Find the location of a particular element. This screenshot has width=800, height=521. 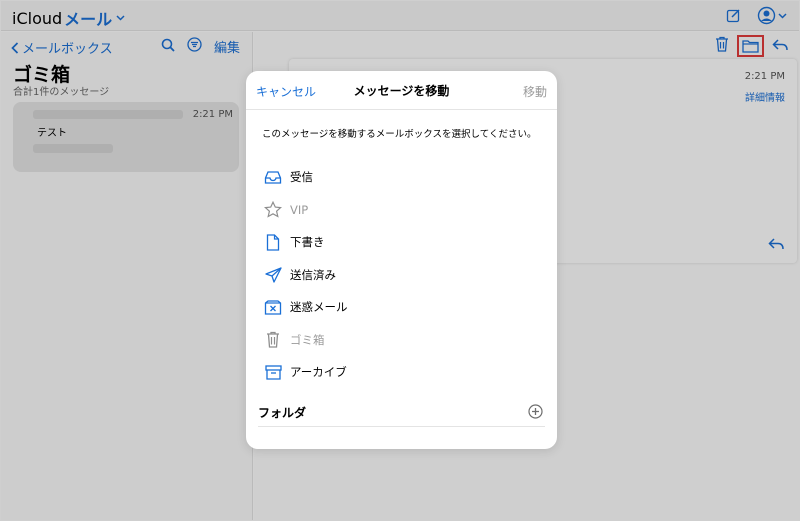

plus-circle-icon is located at coordinates (535, 411).